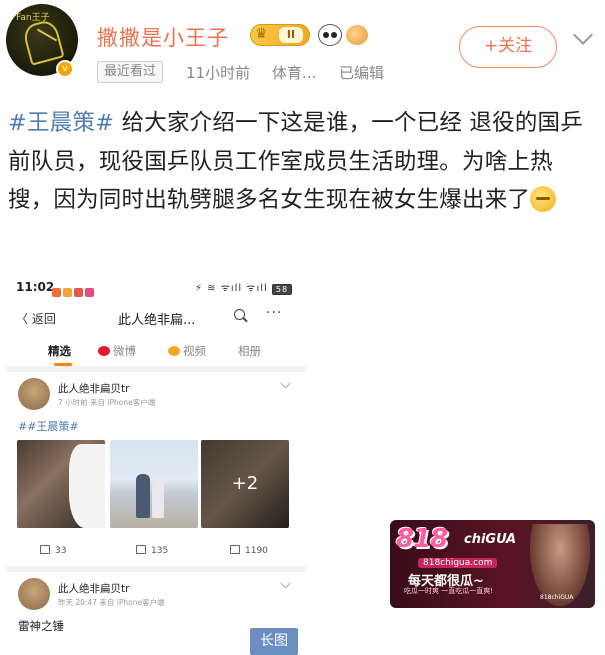  What do you see at coordinates (218, 73) in the screenshot?
I see `post-time: 11小时前` at bounding box center [218, 73].